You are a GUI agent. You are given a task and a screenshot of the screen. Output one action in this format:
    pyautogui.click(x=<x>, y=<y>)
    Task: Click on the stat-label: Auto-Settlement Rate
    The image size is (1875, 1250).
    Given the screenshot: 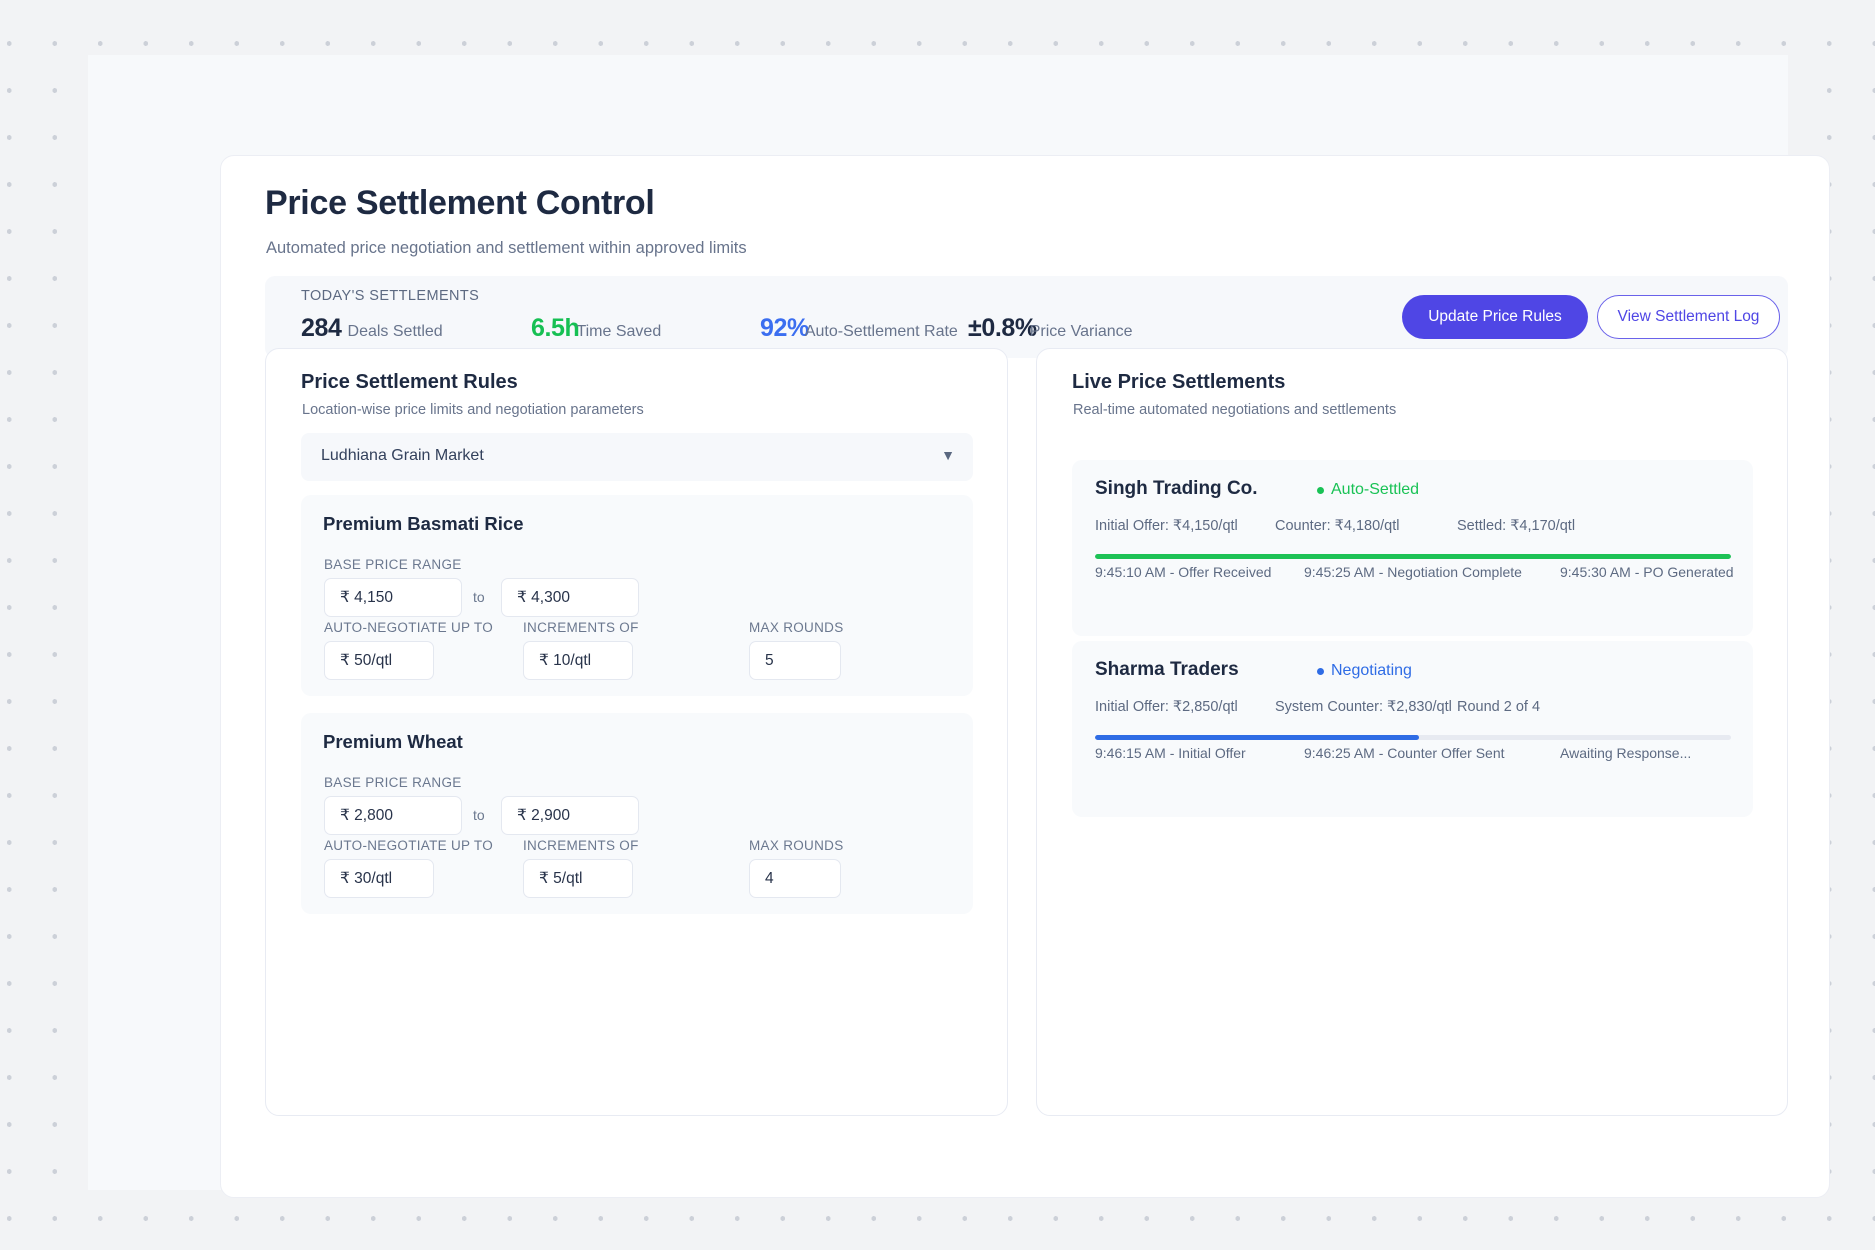 What is the action you would take?
    pyautogui.click(x=881, y=331)
    